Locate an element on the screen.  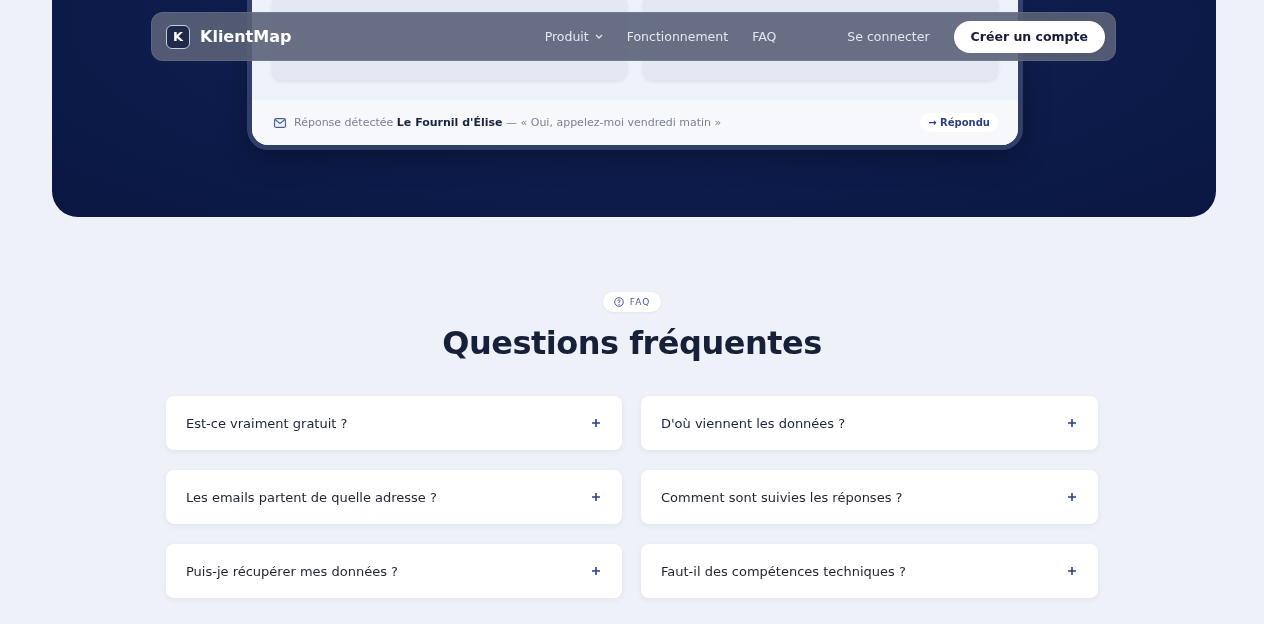
nav-link: Fonctionnement is located at coordinates (677, 36).